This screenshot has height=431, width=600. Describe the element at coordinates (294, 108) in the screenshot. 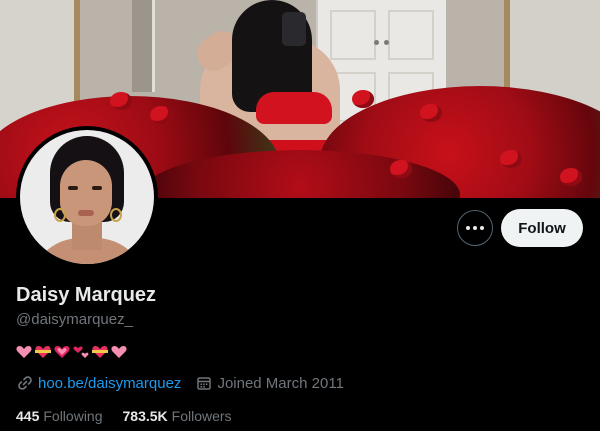

I see `banner-clothing` at that location.